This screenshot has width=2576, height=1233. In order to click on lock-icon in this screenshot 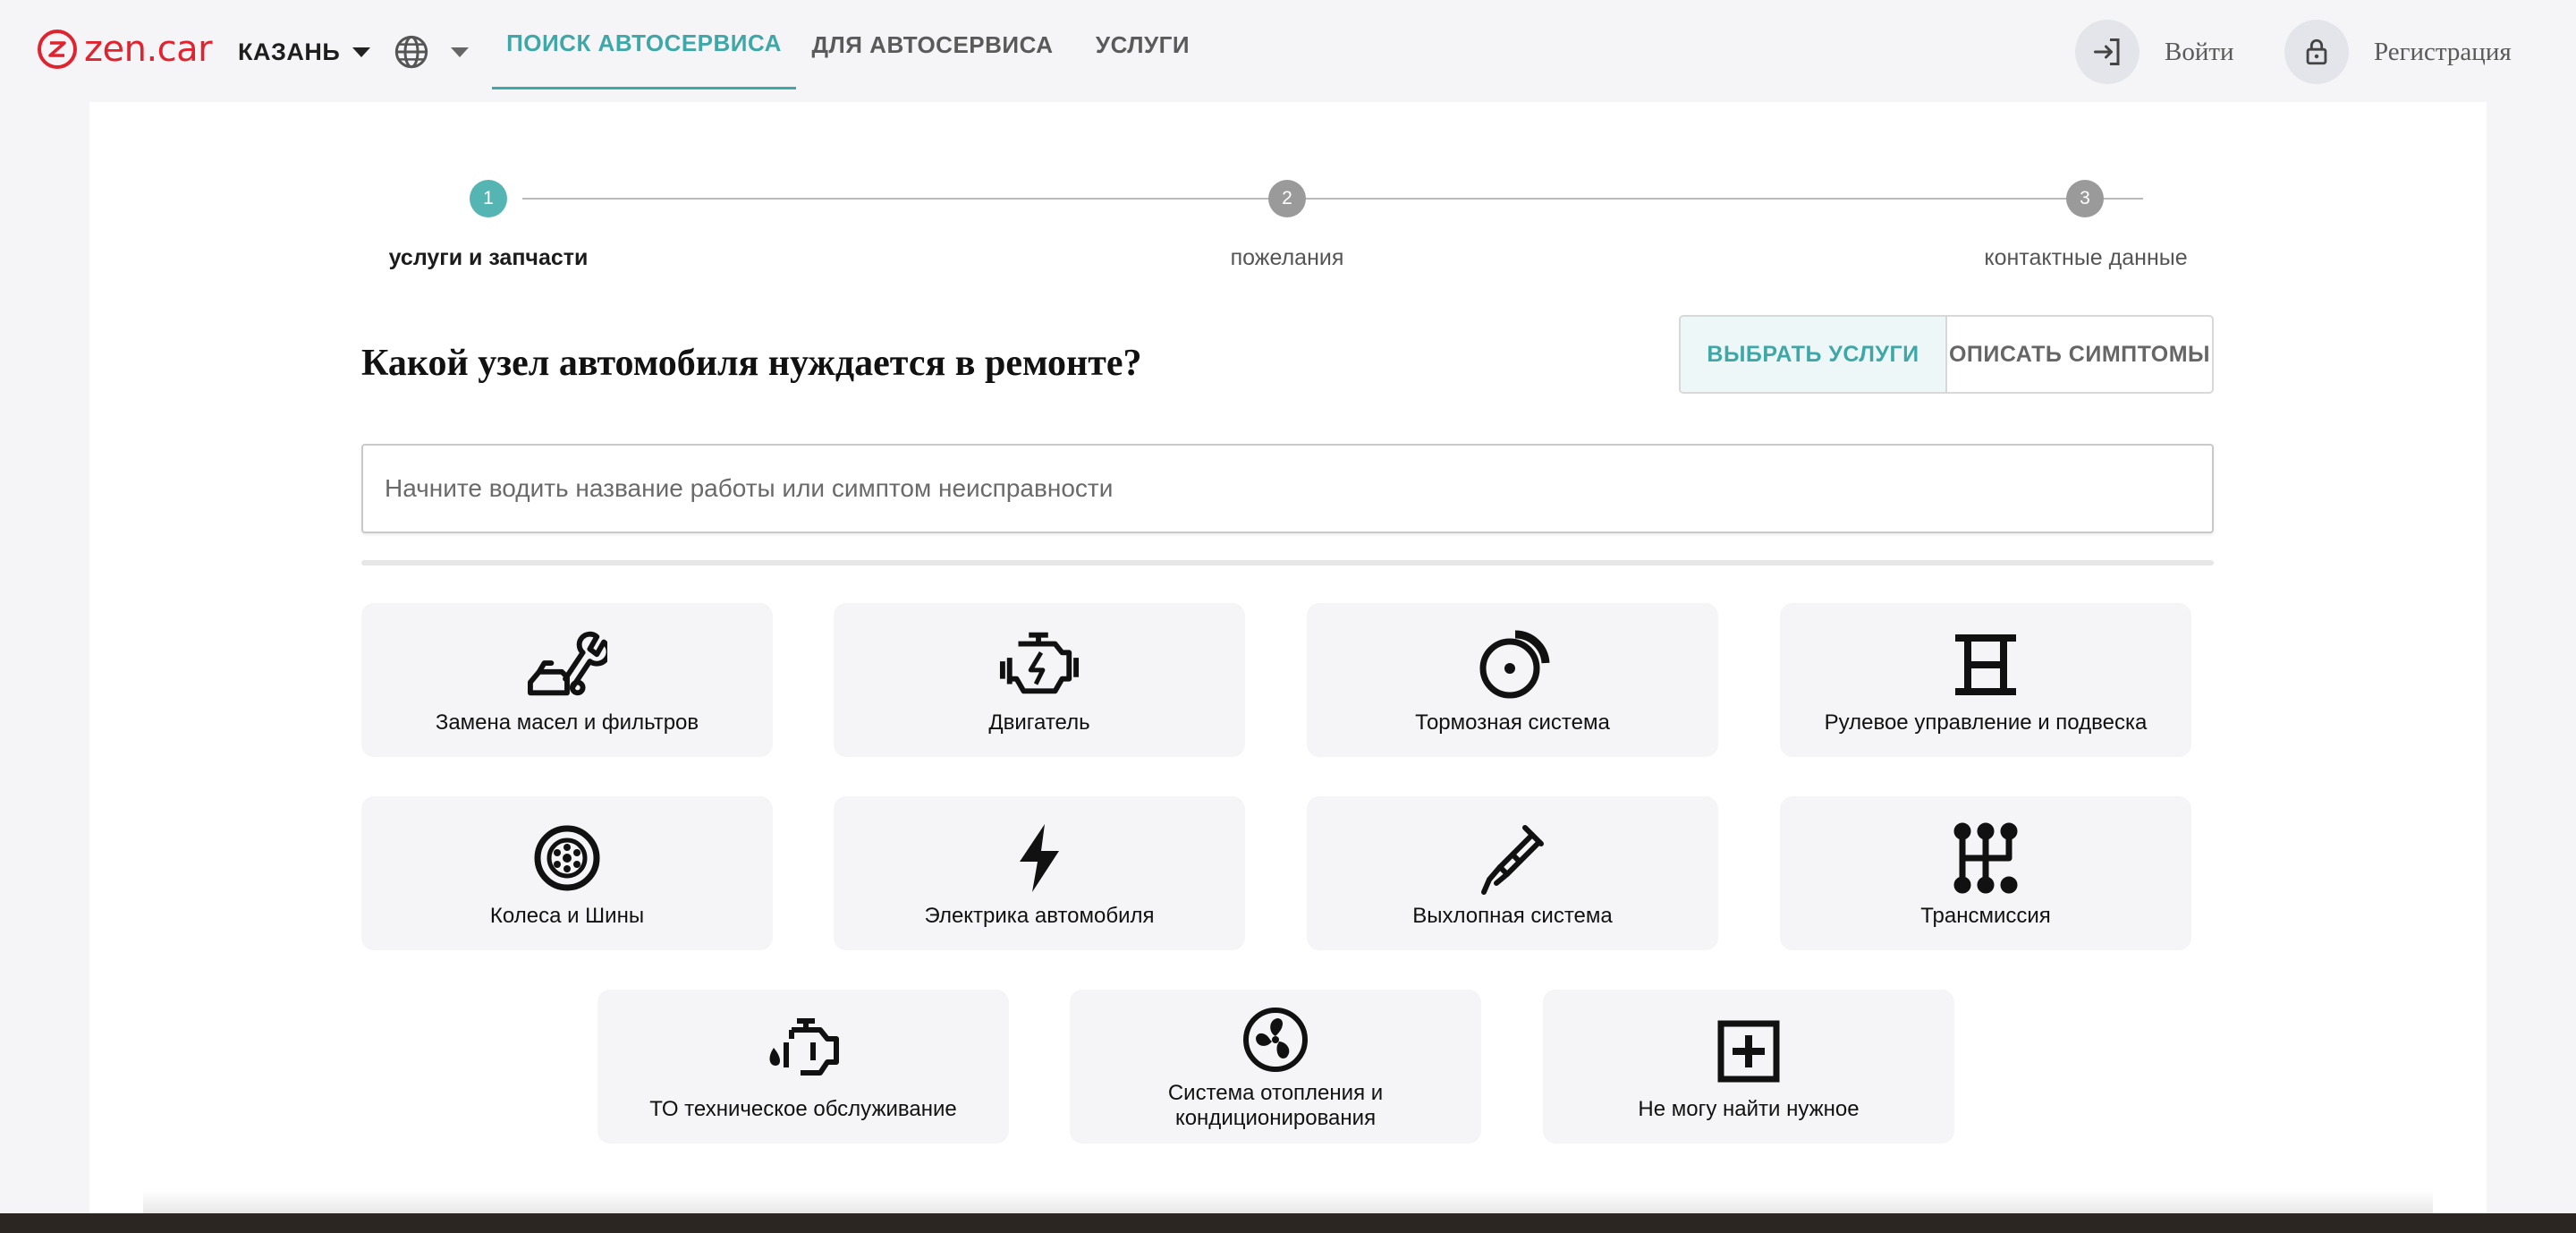, I will do `click(2316, 51)`.